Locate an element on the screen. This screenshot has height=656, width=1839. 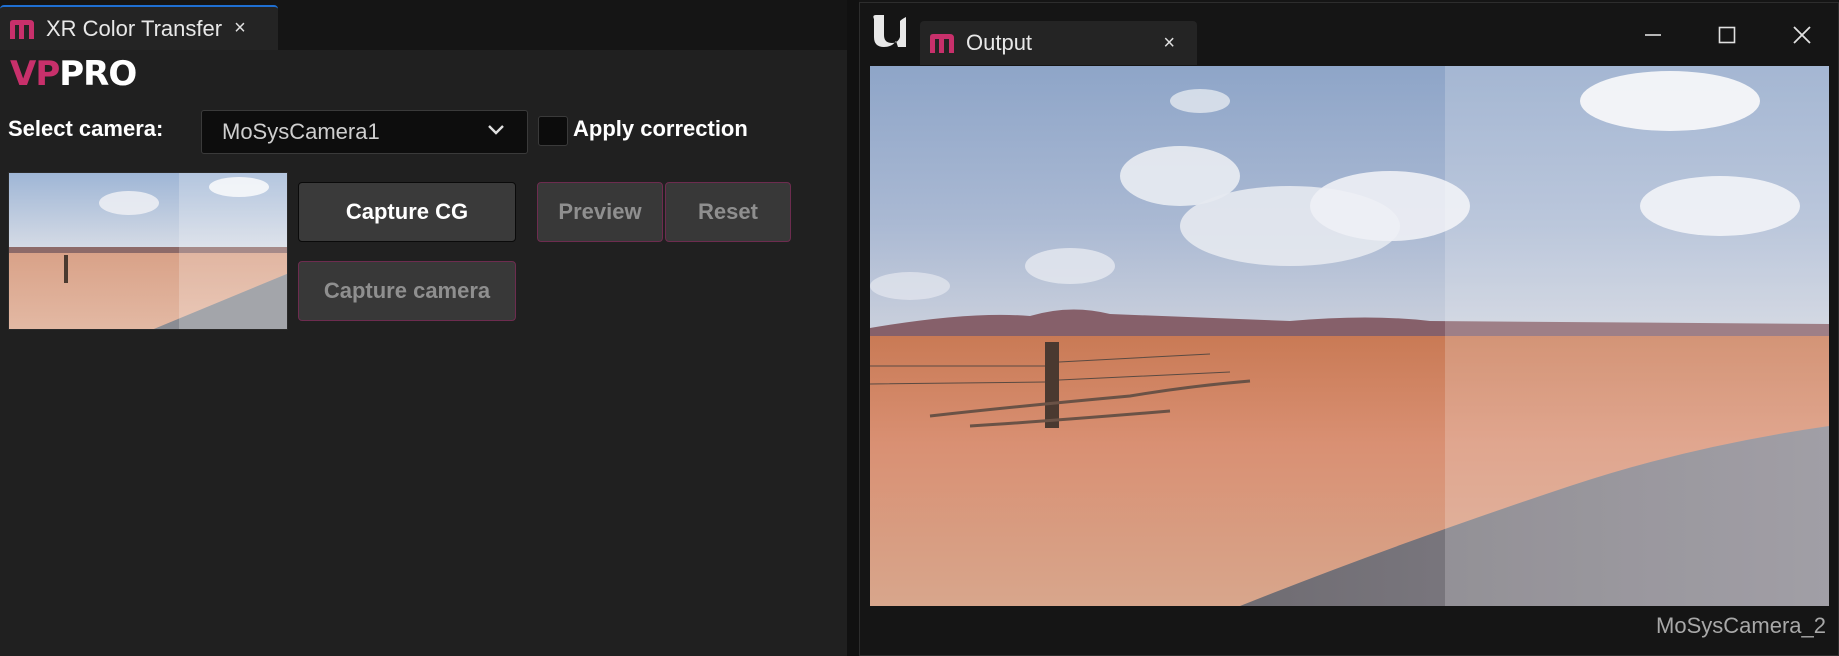
output-camera-name: MoSysCamera_2 is located at coordinates (1741, 625).